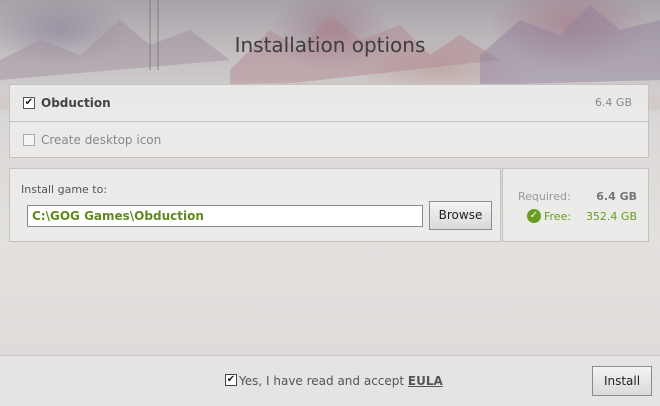 Image resolution: width=660 pixels, height=406 pixels. What do you see at coordinates (425, 381) in the screenshot?
I see `eula-link: EULA` at bounding box center [425, 381].